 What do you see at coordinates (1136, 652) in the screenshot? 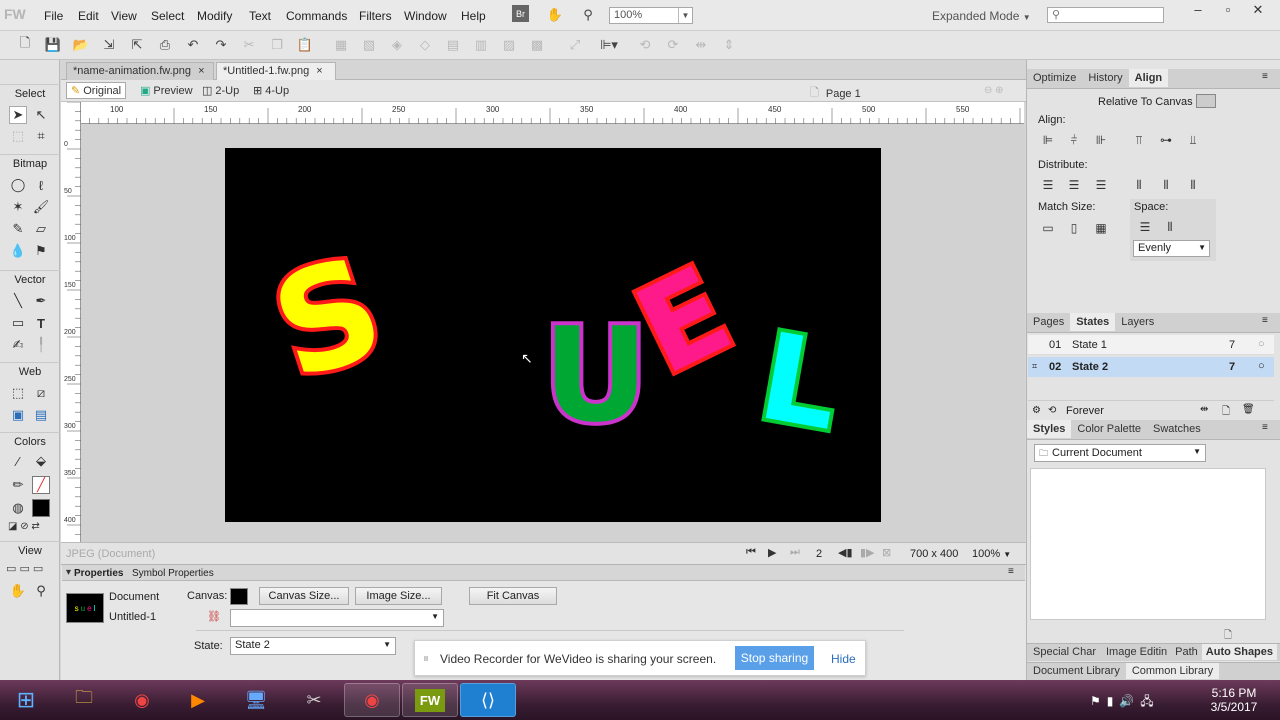
I see `tab-image-editing: Image Editin` at bounding box center [1136, 652].